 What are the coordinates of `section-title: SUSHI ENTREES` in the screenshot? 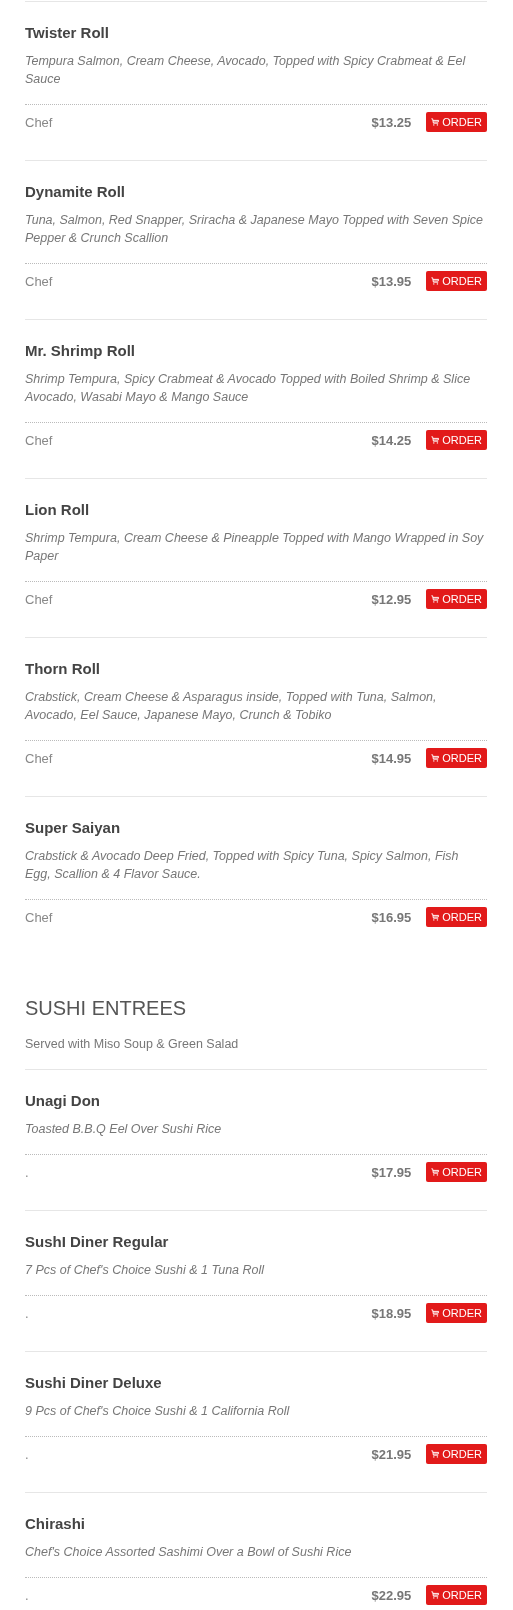 It's located at (106, 1008).